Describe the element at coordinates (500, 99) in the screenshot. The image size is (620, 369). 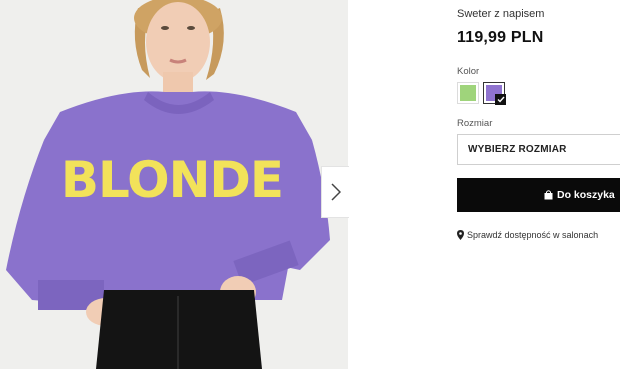
I see `checkmark-icon` at that location.